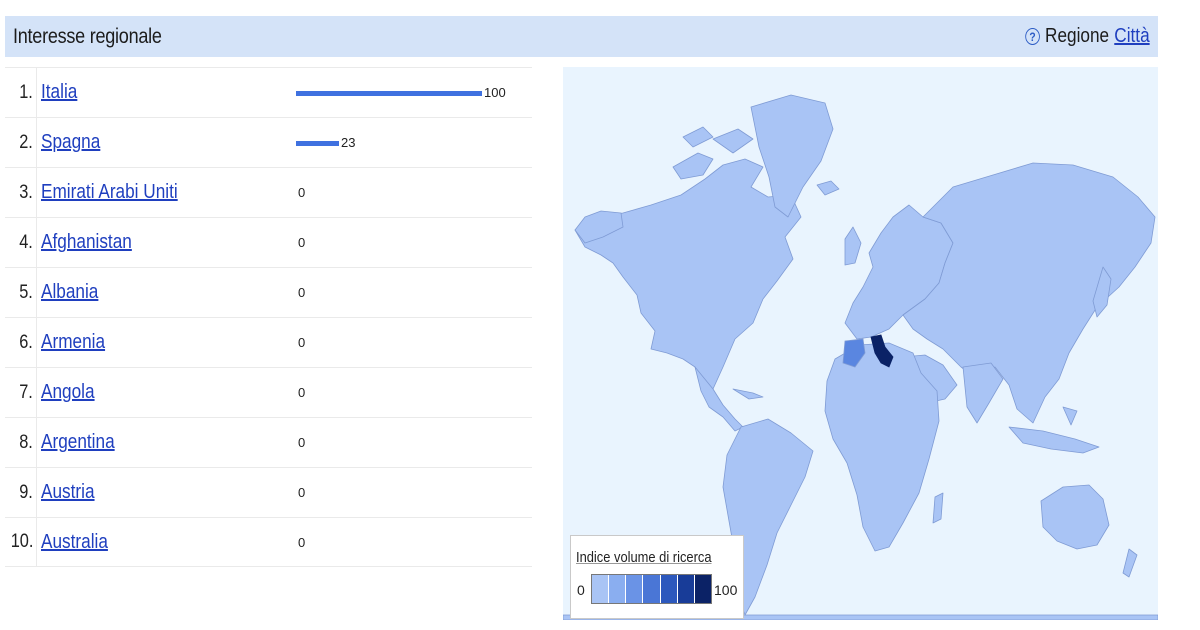  Describe the element at coordinates (1132, 36) in the screenshot. I see `city-link: Città` at that location.